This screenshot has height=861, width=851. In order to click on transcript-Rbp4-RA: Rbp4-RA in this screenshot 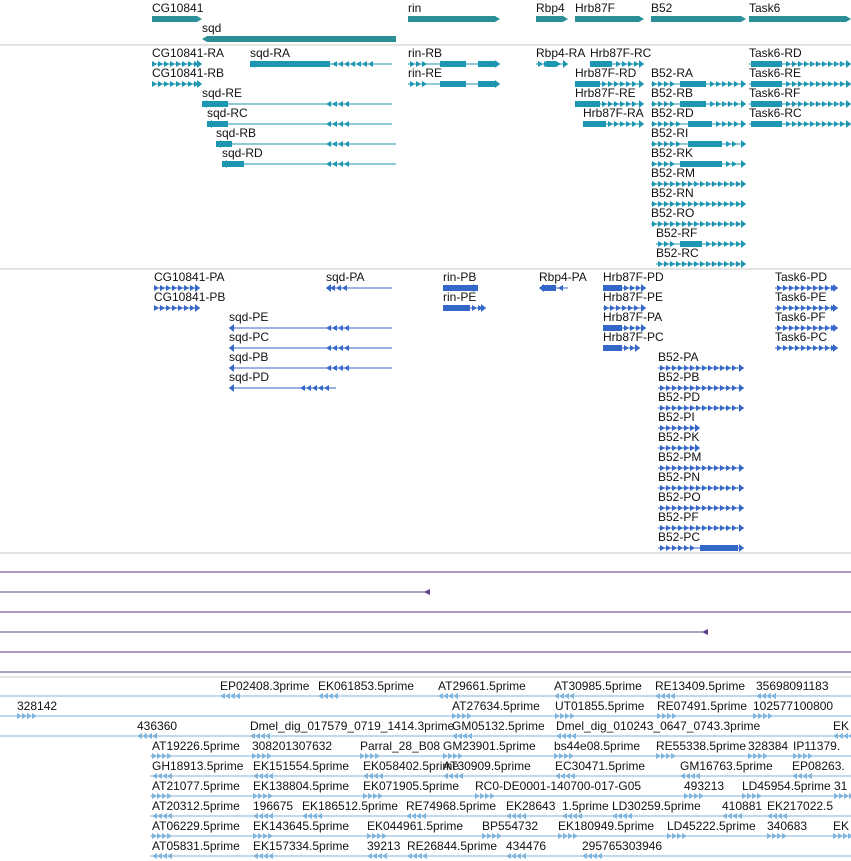, I will do `click(560, 57)`.